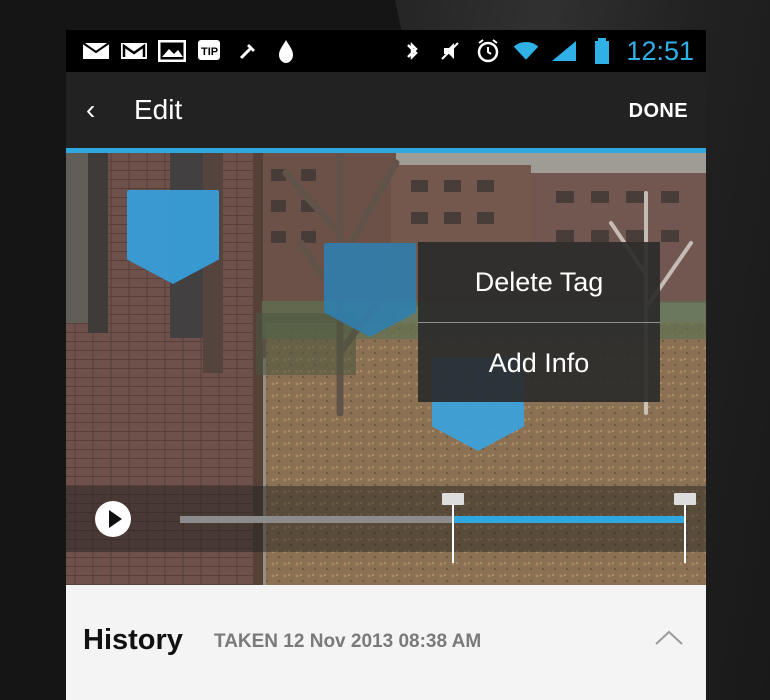 The image size is (770, 700). Describe the element at coordinates (191, 51) in the screenshot. I see `status-left-icons: TIP` at that location.